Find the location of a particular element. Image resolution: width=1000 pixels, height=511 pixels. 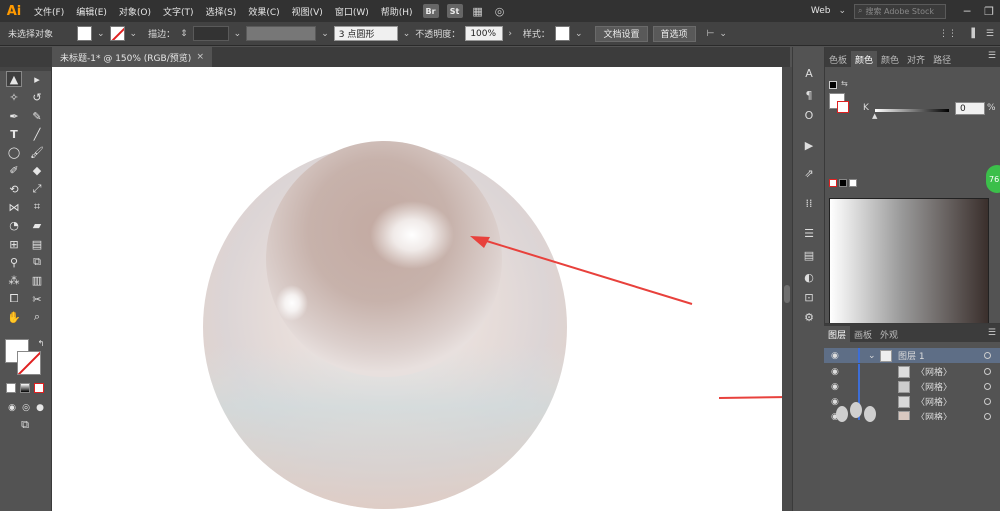

pen-tool-icon: ✒ is located at coordinates (14, 116).